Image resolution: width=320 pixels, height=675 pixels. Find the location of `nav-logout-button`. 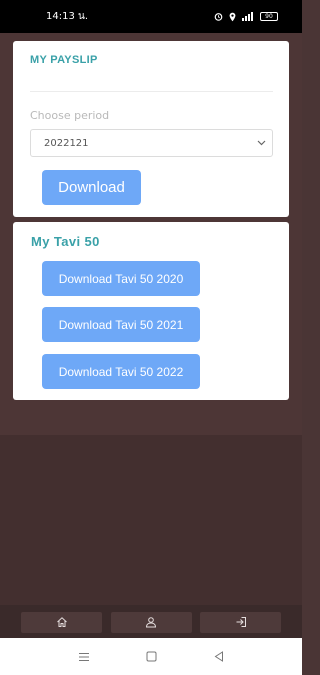

nav-logout-button is located at coordinates (240, 622).